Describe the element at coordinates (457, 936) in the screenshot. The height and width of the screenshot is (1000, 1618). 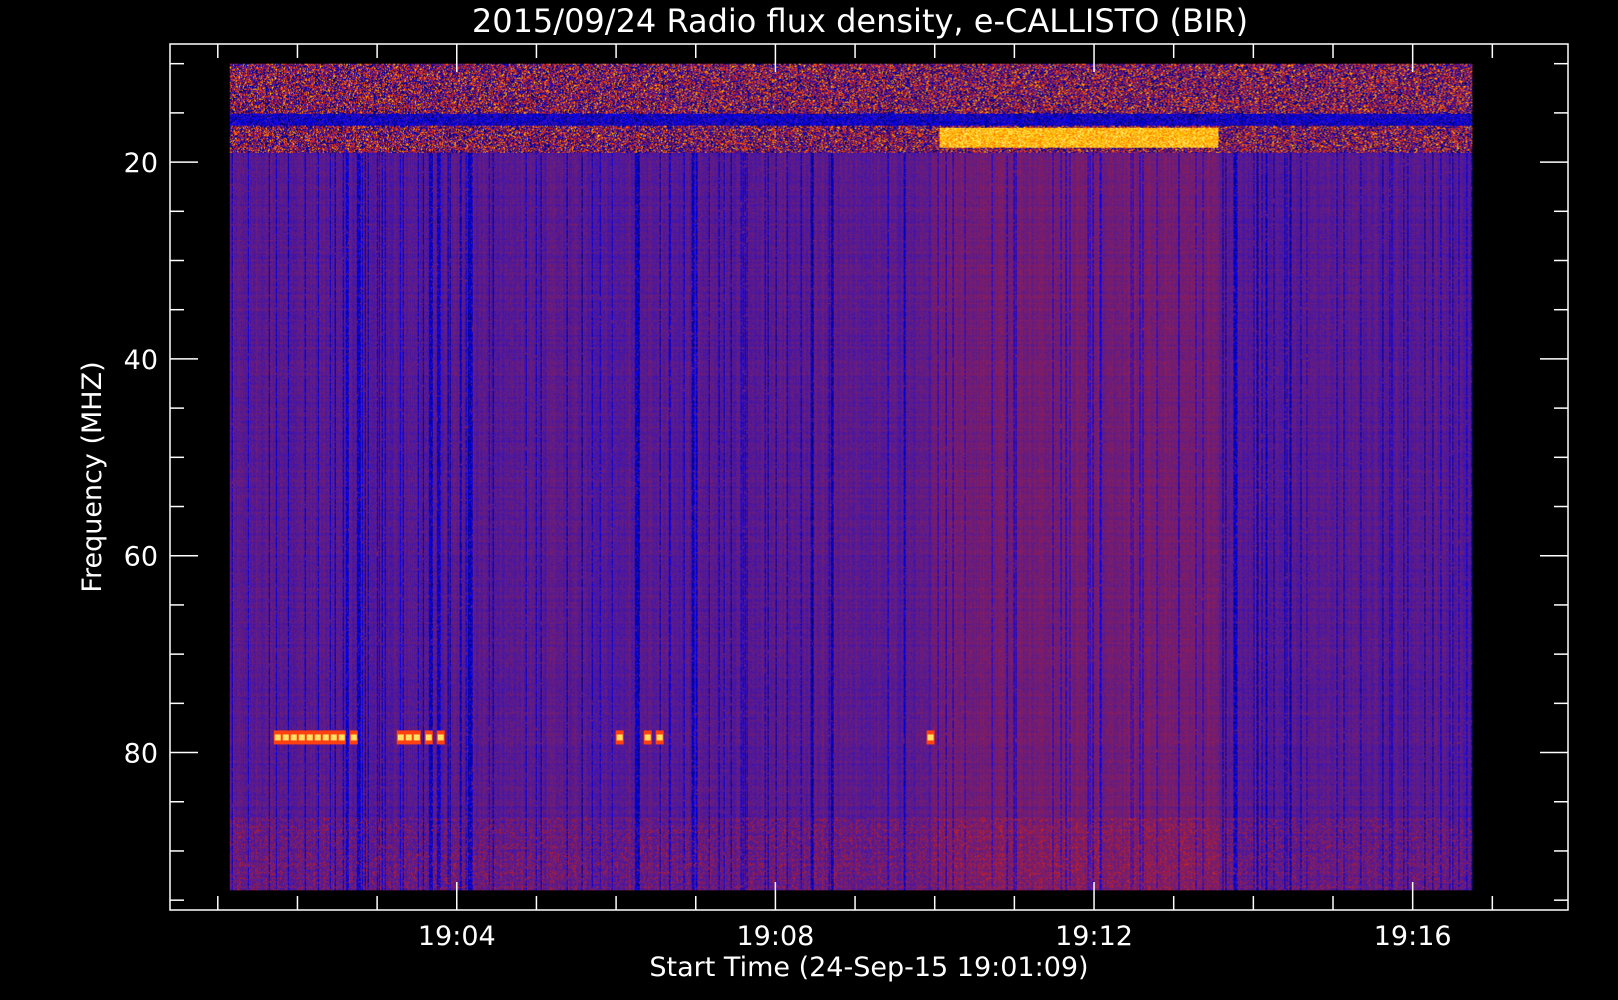
I see `x-tick-label: 19:04` at that location.